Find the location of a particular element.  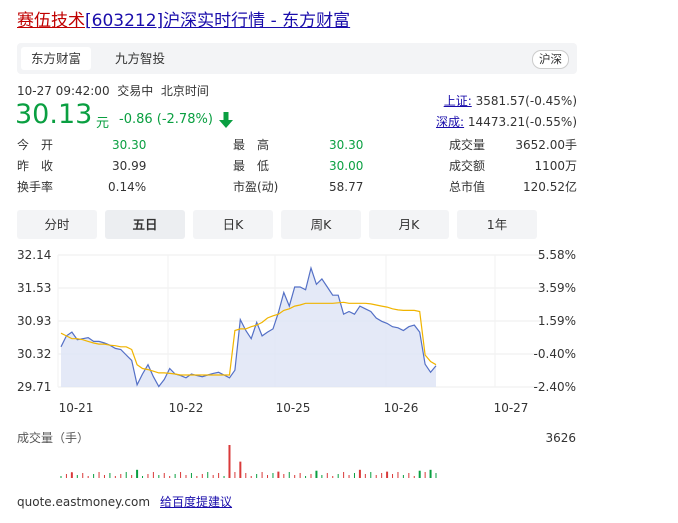

tab-intraday: 分时 is located at coordinates (57, 224).